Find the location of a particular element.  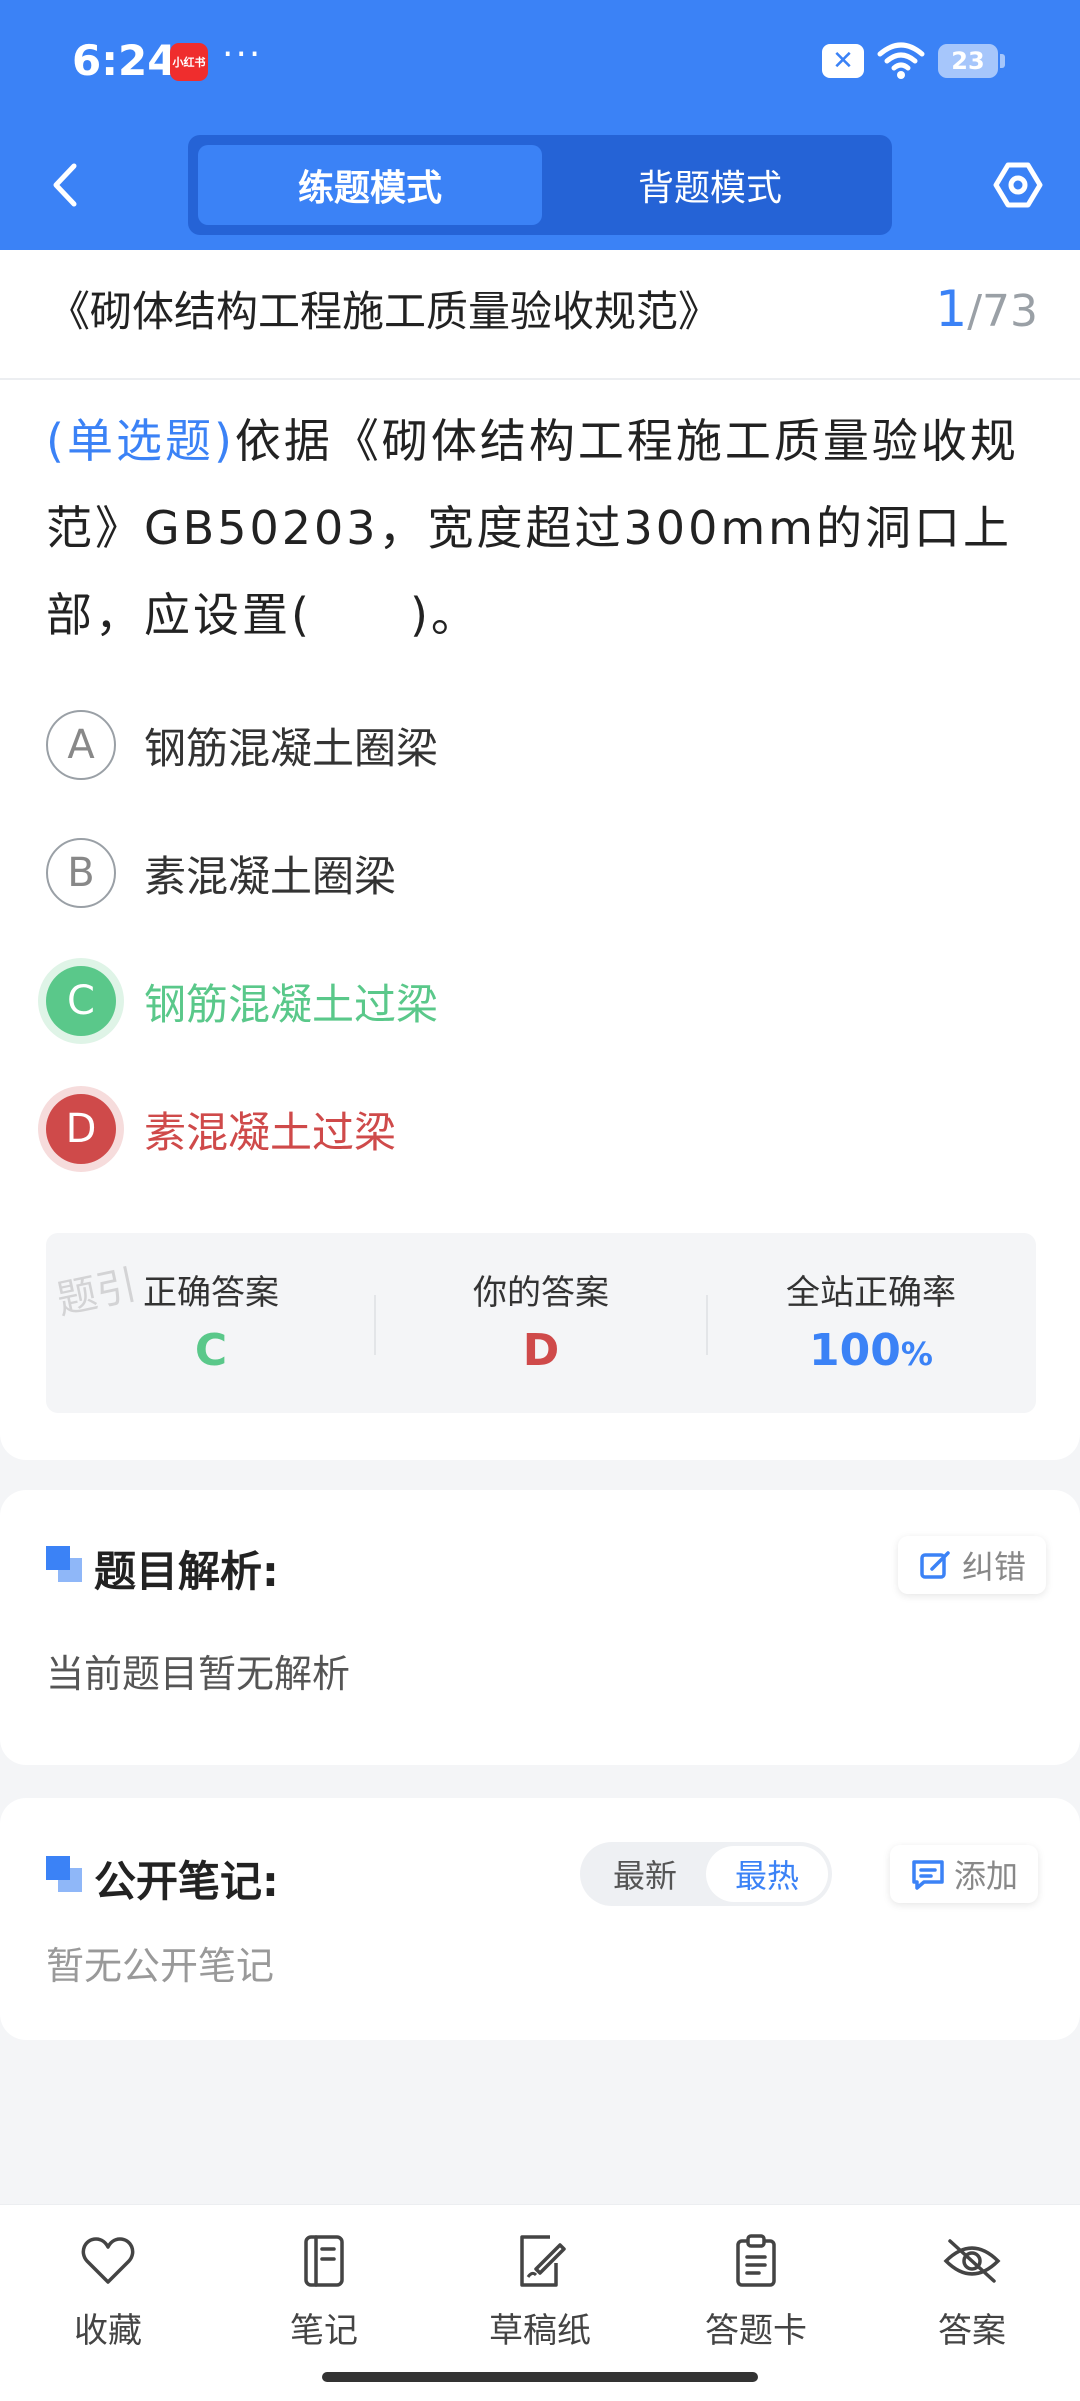

back-chevron-icon is located at coordinates (65, 185).